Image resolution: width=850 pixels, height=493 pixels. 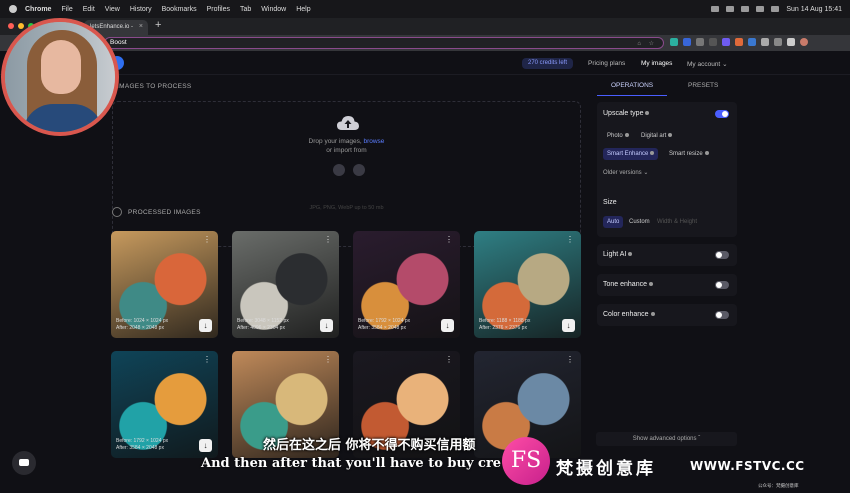 I want to click on light-ai-toggle, so click(x=722, y=255).